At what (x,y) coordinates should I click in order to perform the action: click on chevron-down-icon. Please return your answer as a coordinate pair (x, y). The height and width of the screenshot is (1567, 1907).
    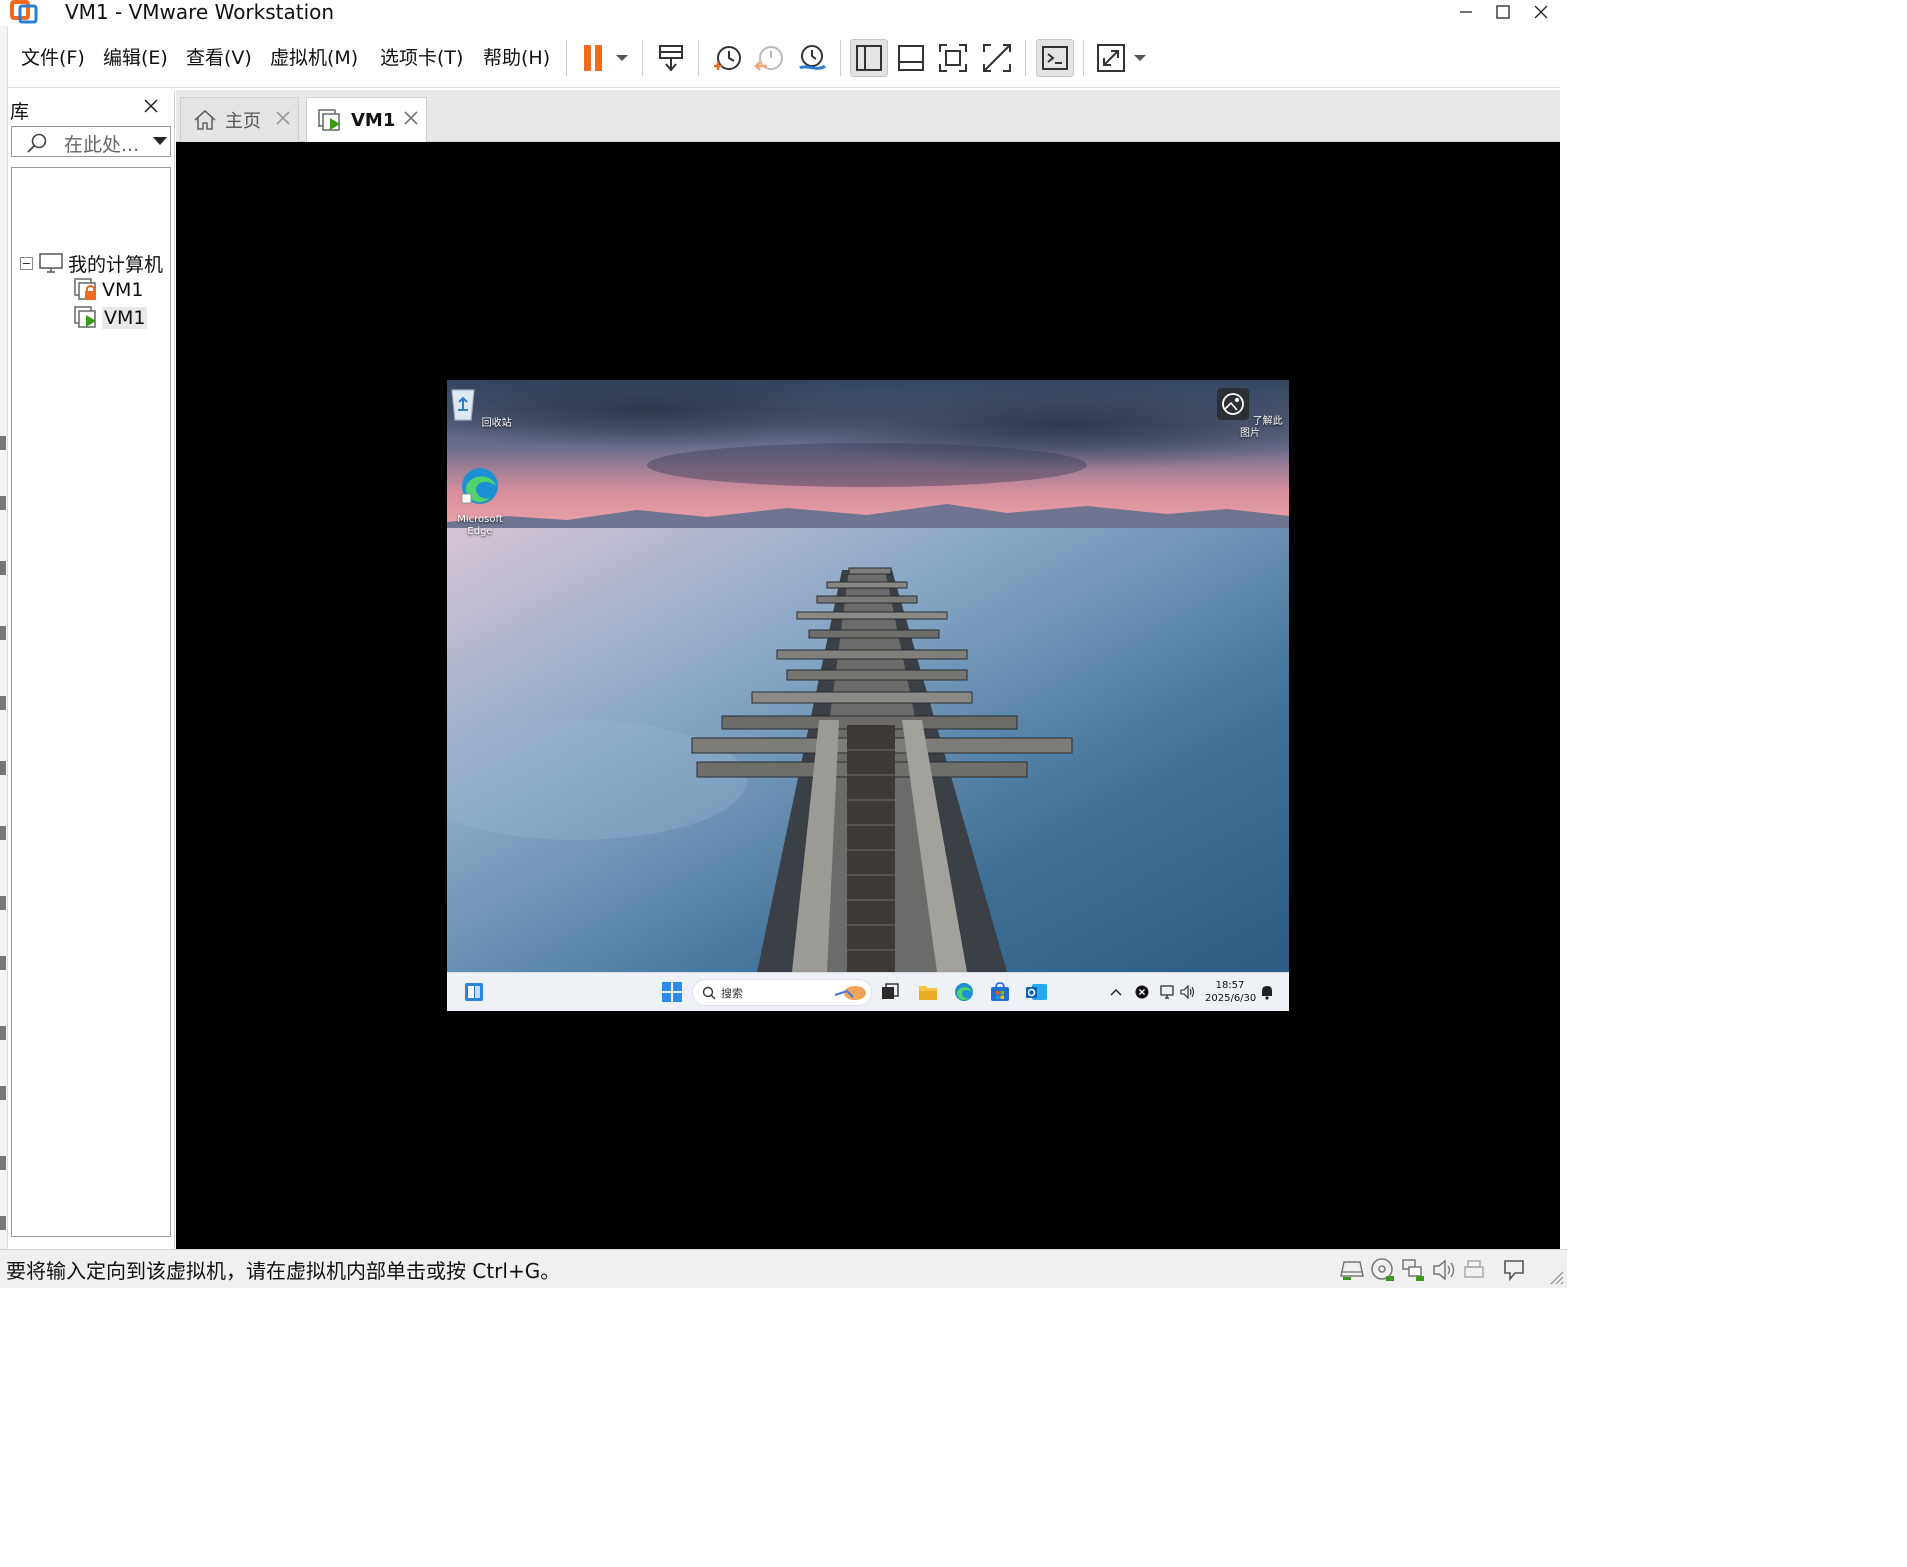
    Looking at the image, I should click on (160, 141).